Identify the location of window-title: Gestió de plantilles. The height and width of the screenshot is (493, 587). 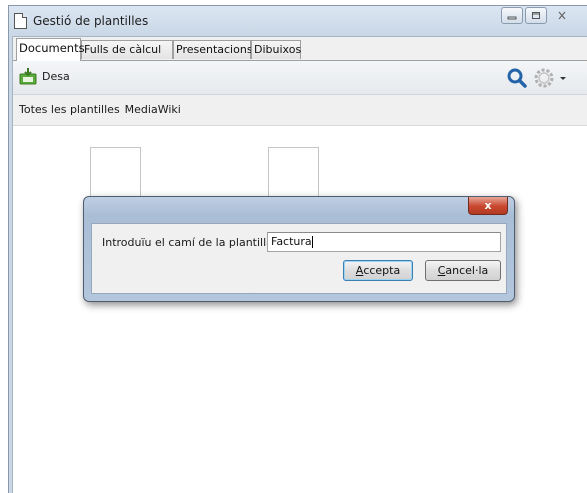
(91, 21).